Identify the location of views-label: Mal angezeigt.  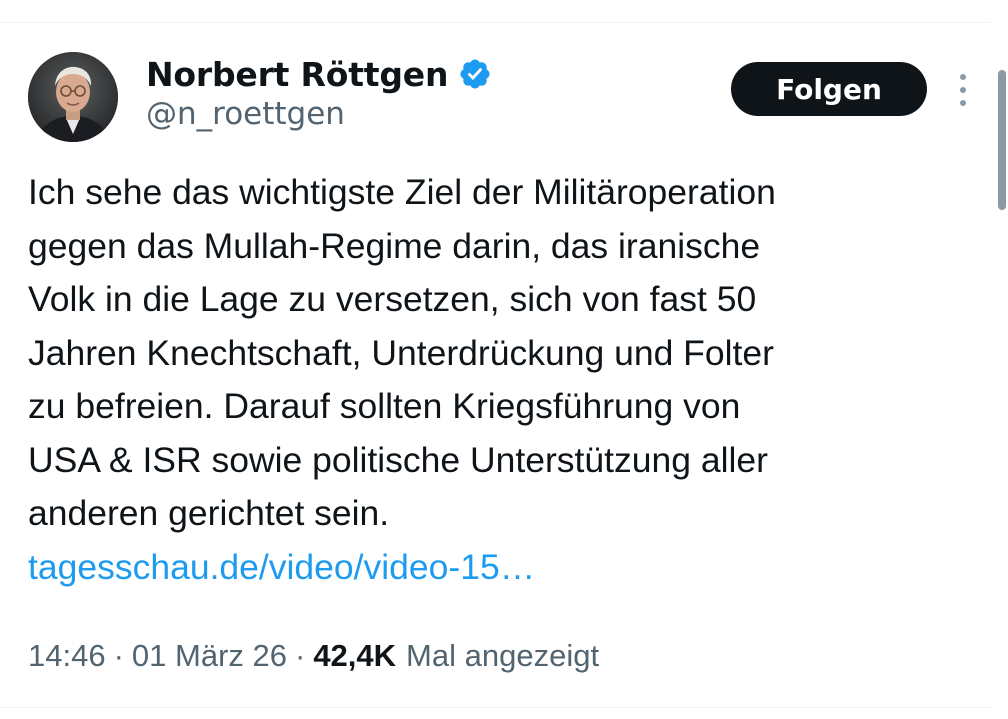
(503, 655).